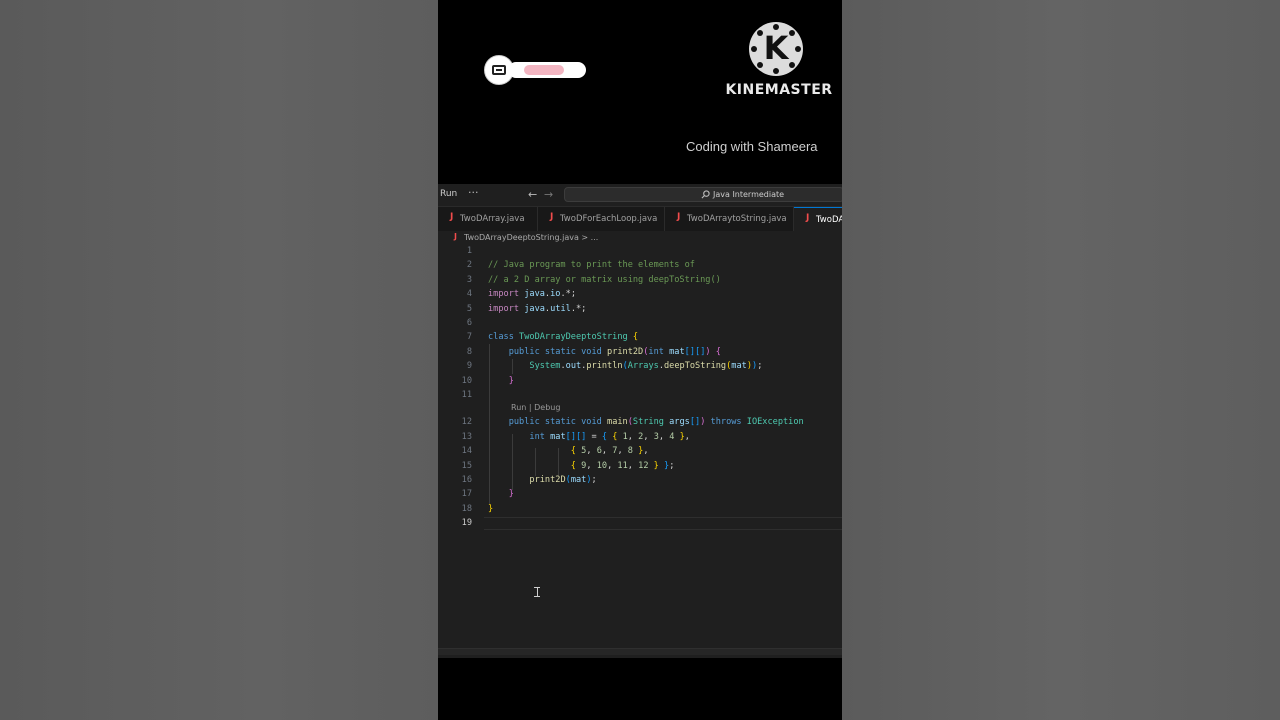  Describe the element at coordinates (576, 451) in the screenshot. I see `code-token: {` at that location.